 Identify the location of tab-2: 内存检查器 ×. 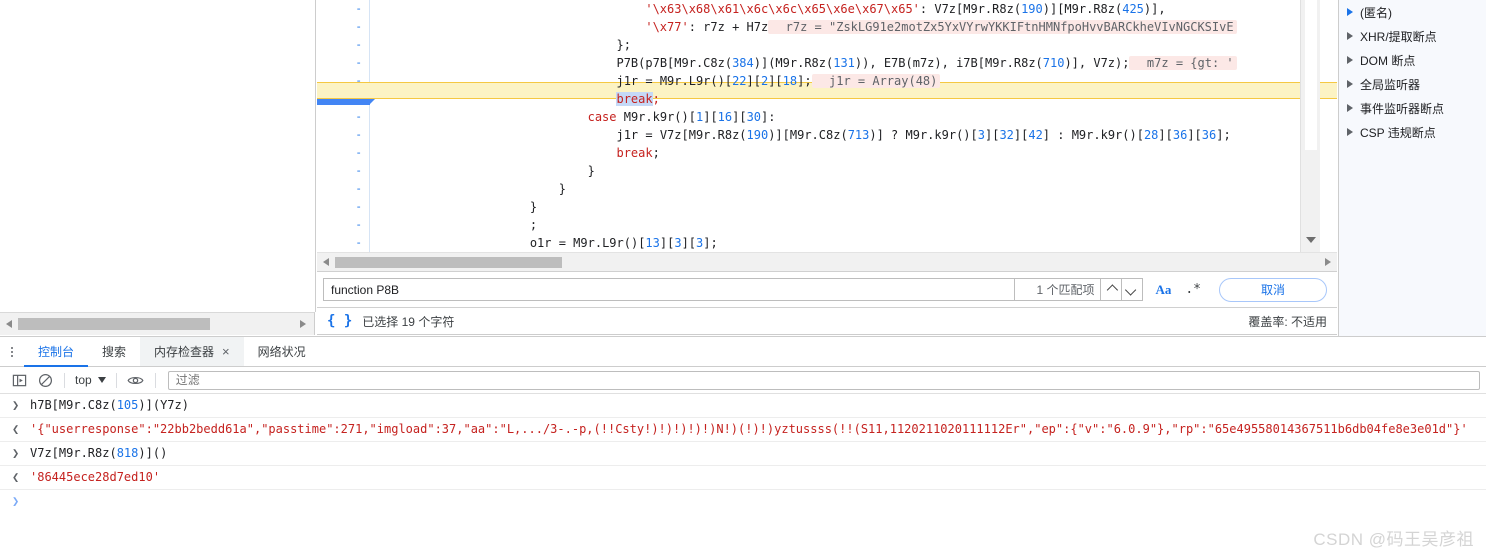
(192, 351).